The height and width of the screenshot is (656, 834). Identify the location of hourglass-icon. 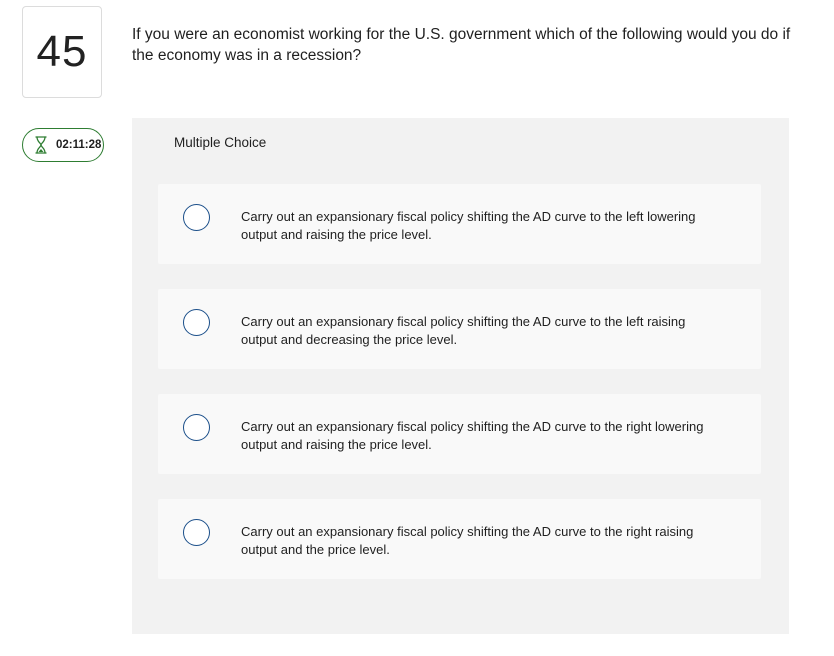
(41, 145).